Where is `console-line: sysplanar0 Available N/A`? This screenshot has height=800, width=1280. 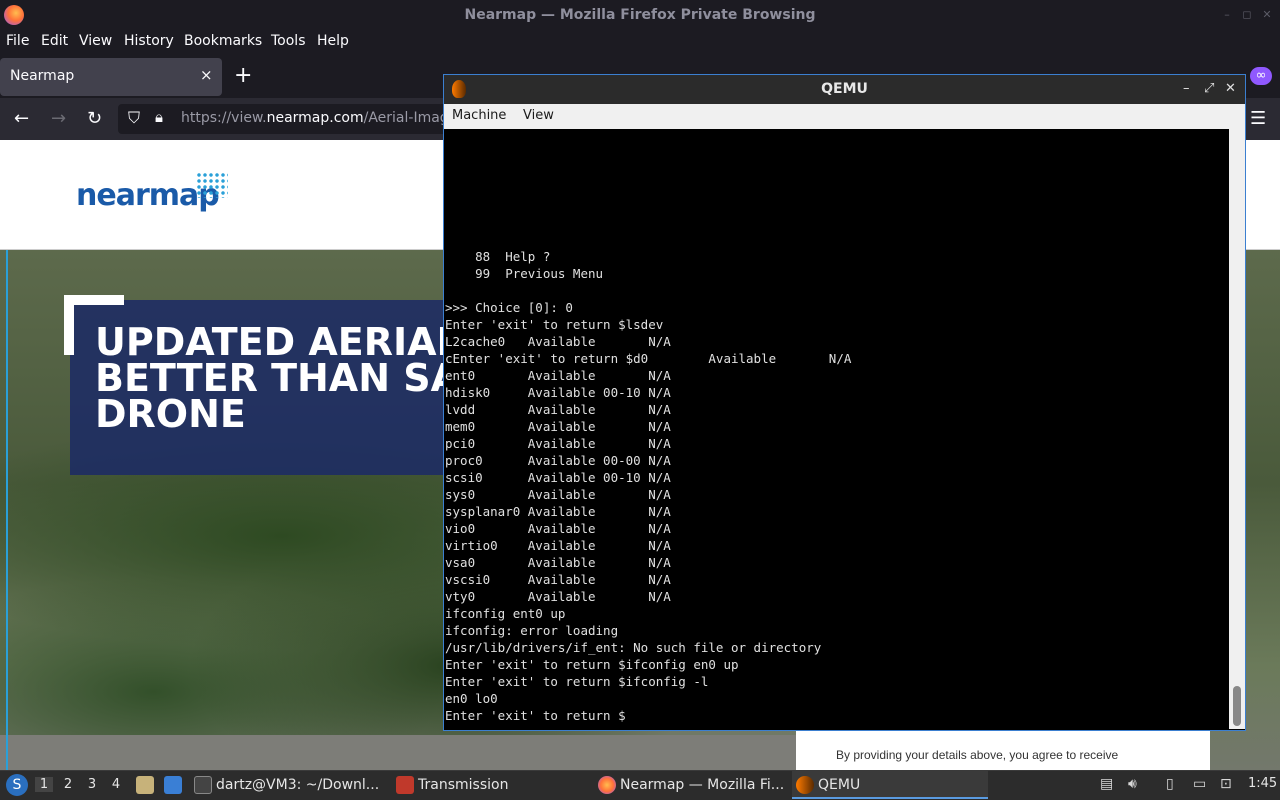
console-line: sysplanar0 Available N/A is located at coordinates (558, 511).